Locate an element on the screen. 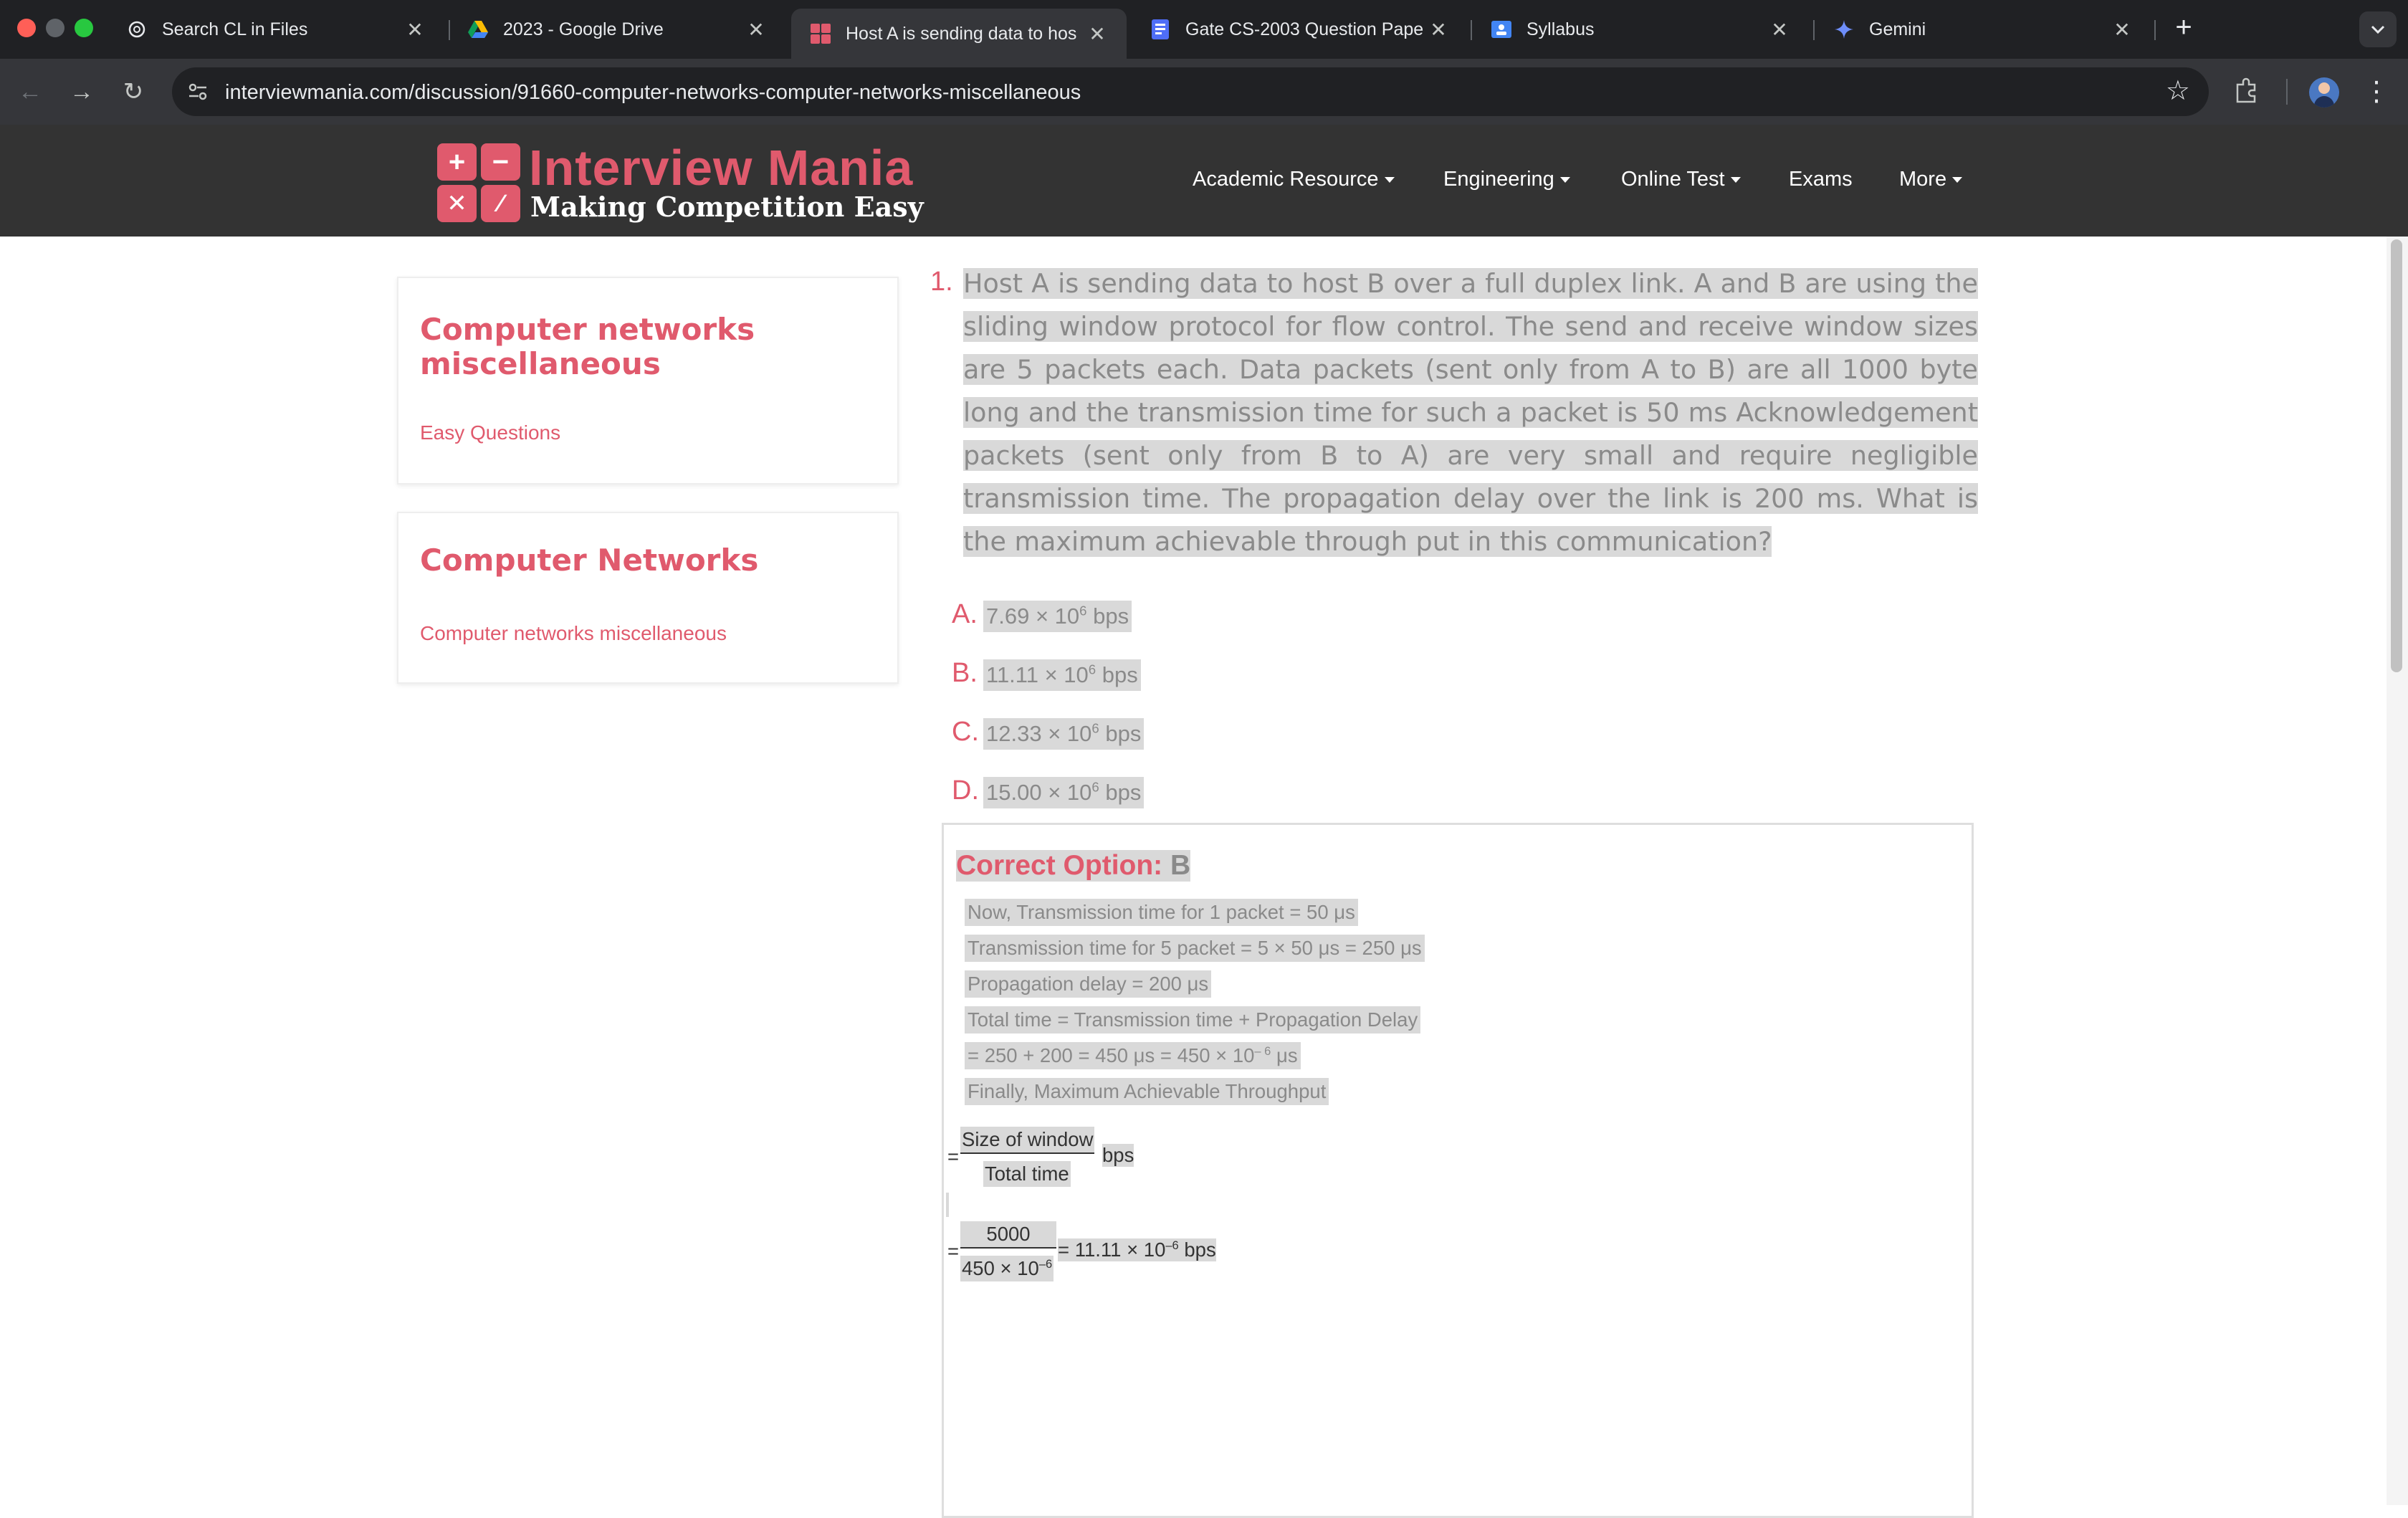 The image size is (2408, 1518). option-d: 15.00 × 106 bps is located at coordinates (1064, 792).